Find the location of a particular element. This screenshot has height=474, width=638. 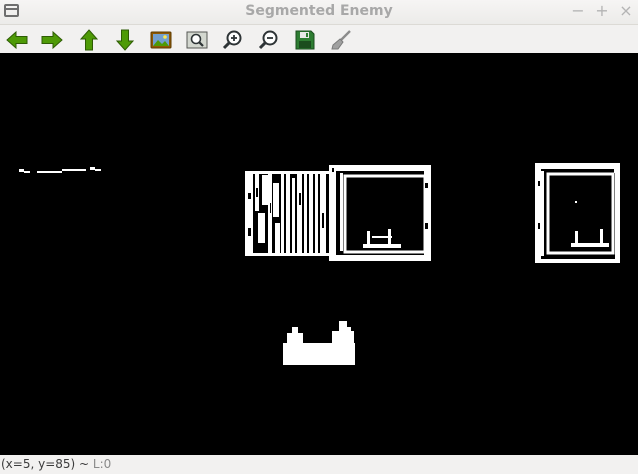

properties-button is located at coordinates (341, 40).